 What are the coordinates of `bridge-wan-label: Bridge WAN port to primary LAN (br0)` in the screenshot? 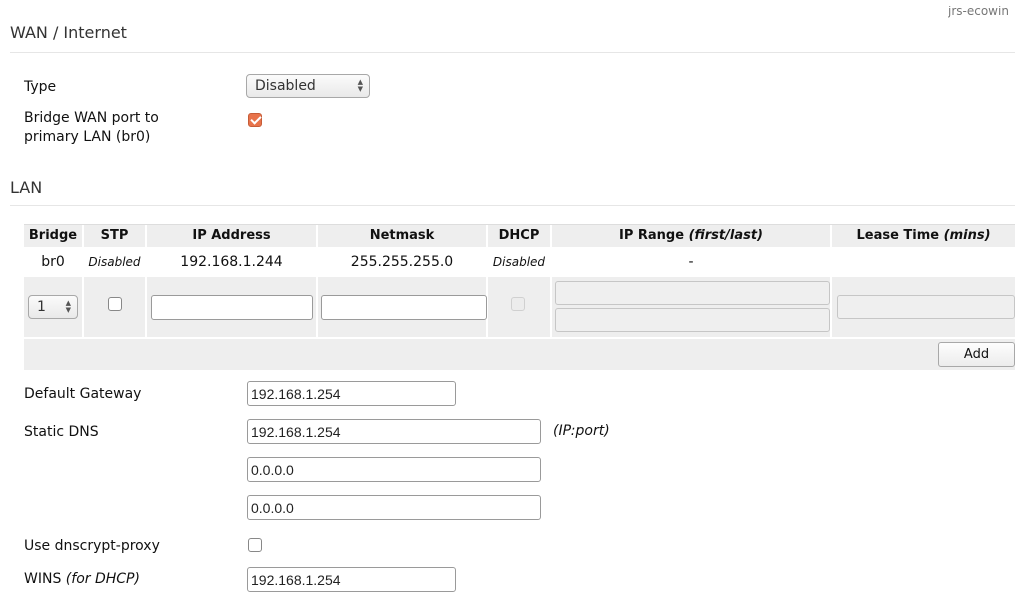 It's located at (91, 128).